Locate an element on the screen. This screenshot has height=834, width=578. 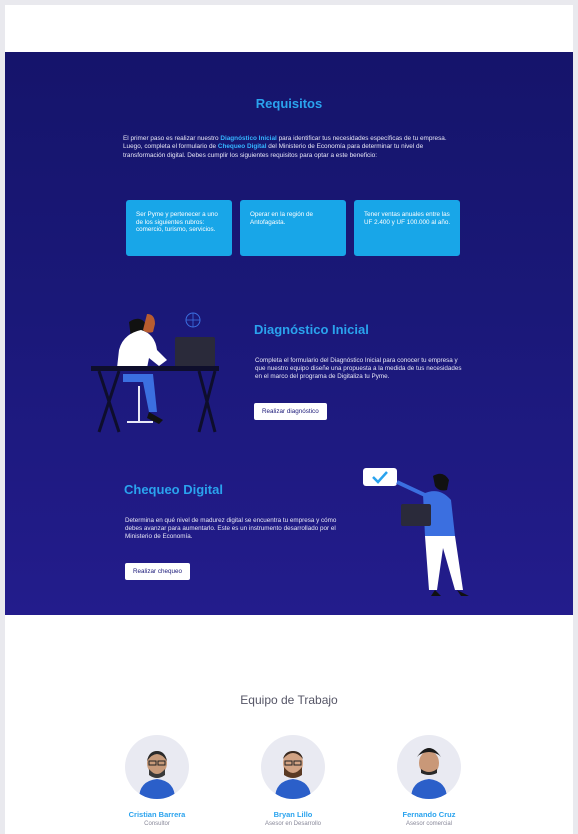
diagnostico-button: Realizar diagnóstico is located at coordinates (290, 411).